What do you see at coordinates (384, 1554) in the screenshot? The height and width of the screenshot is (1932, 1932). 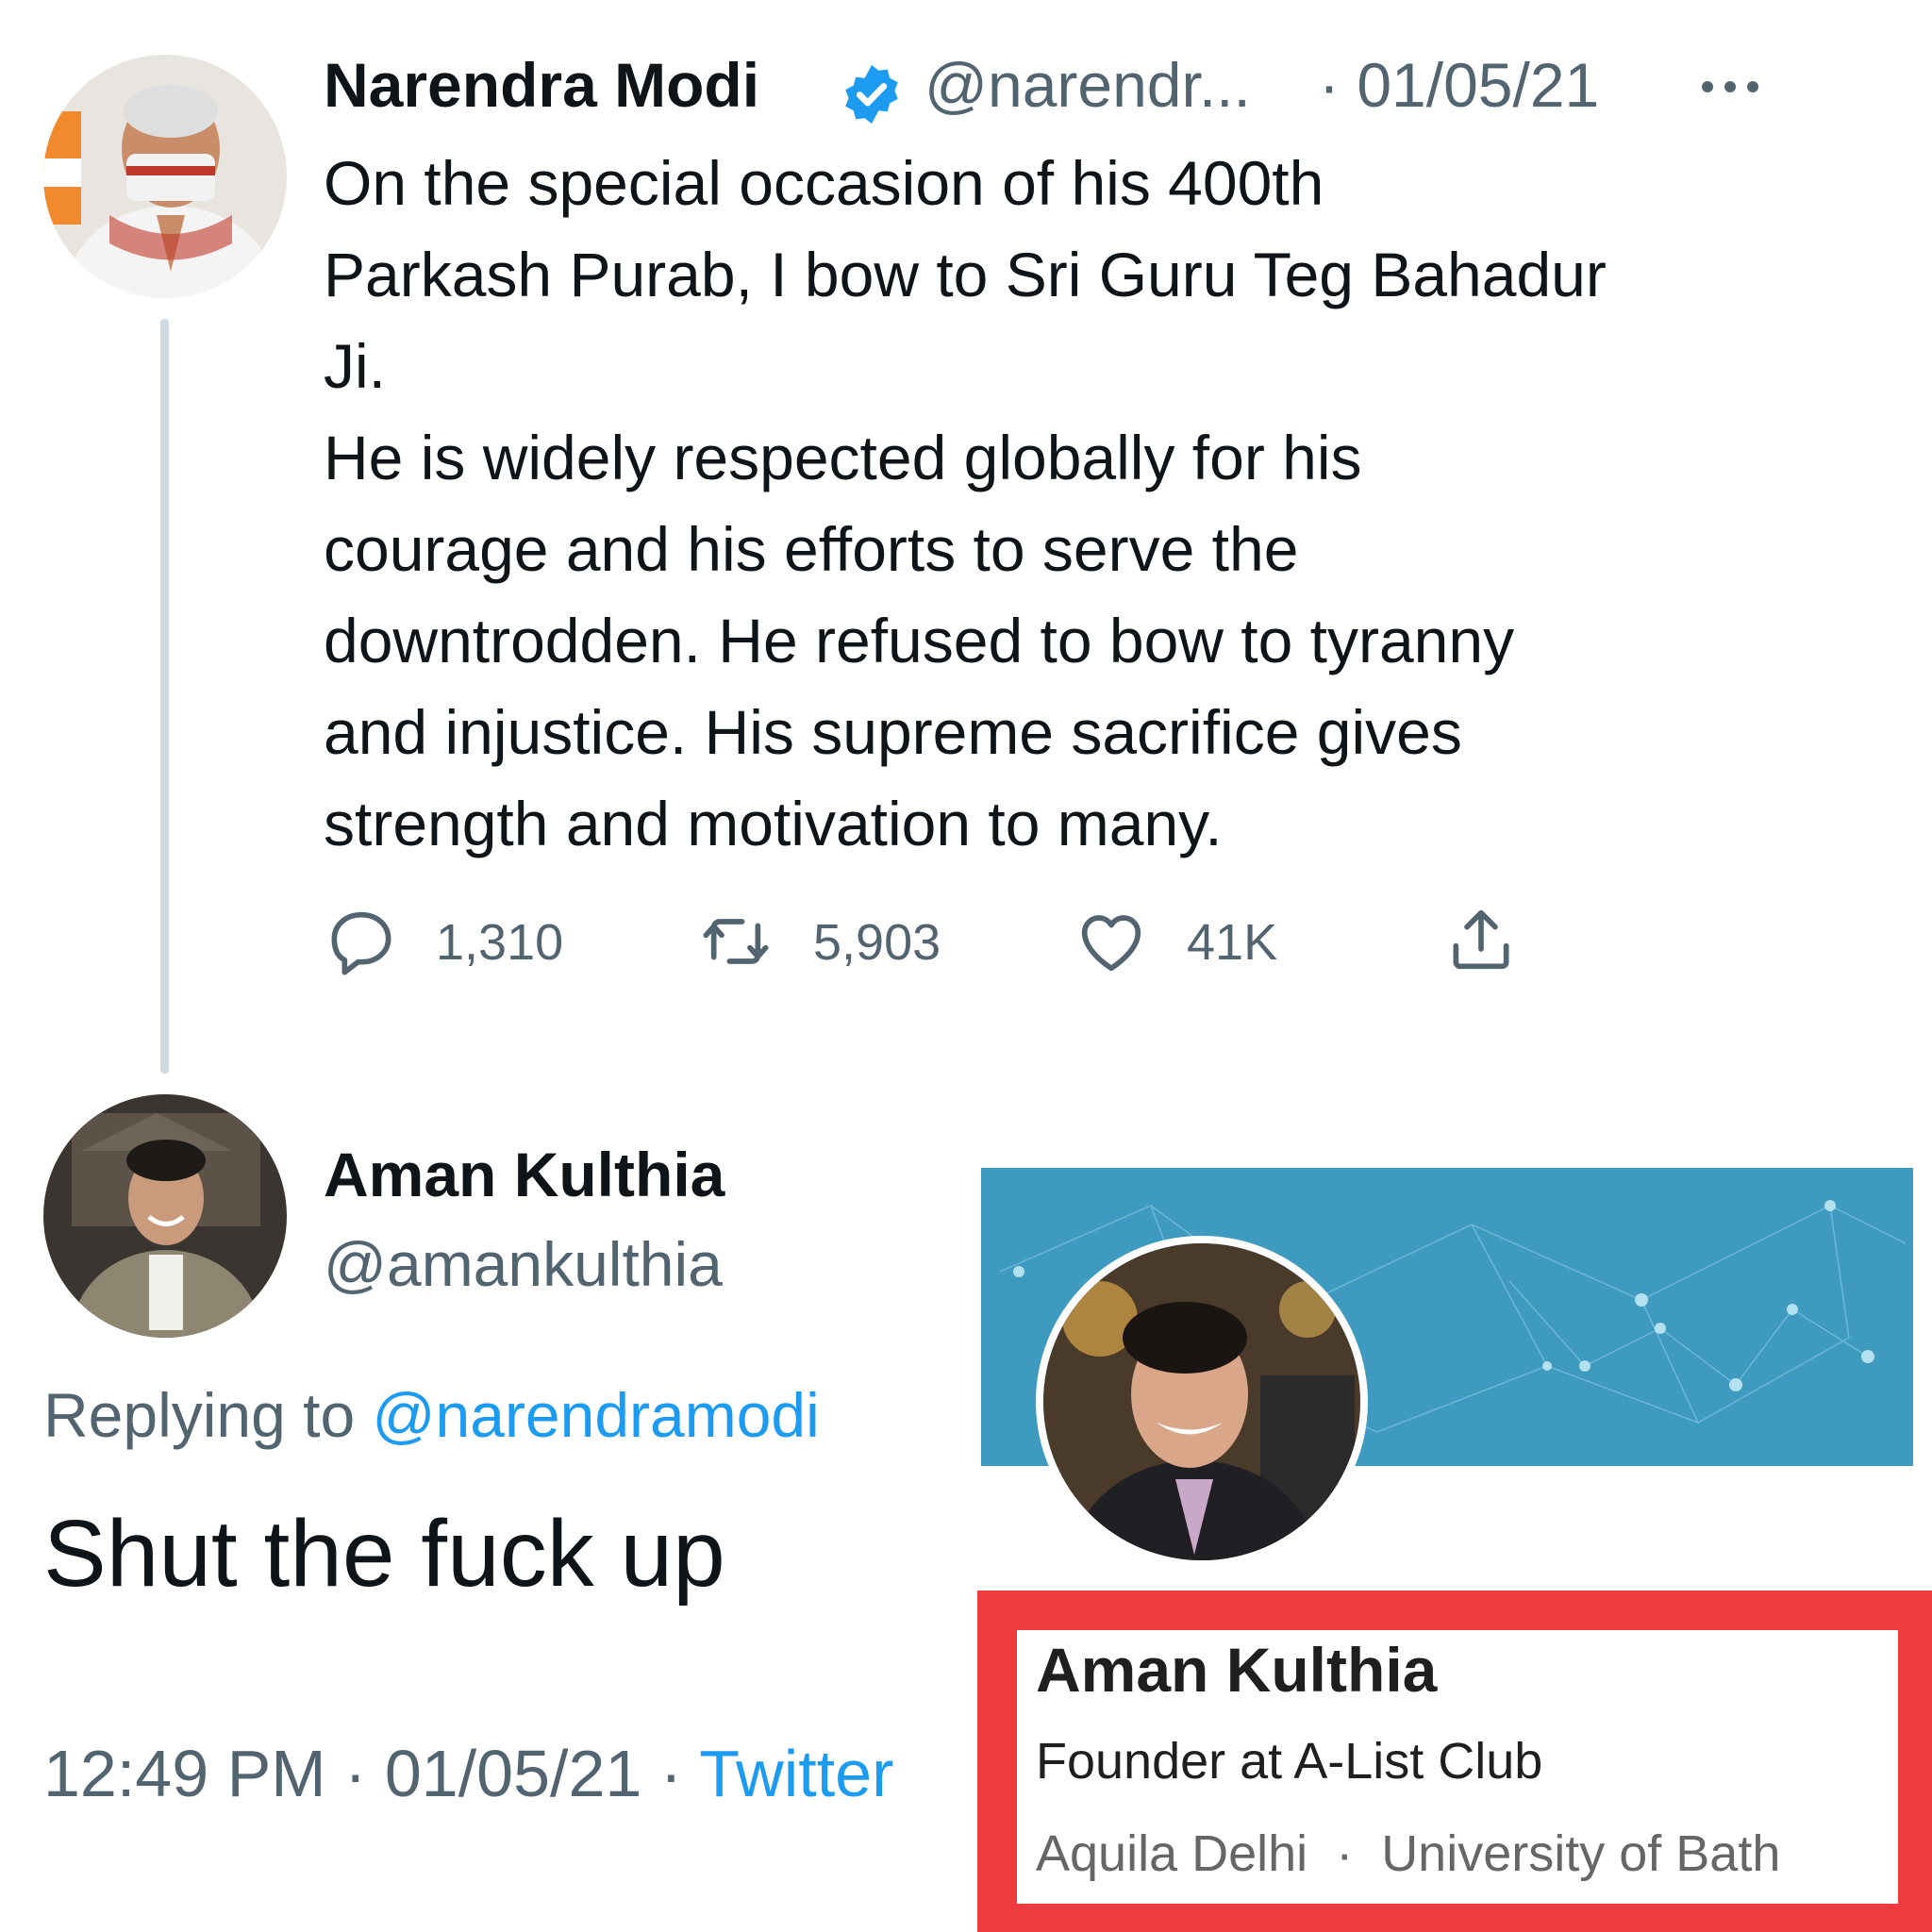 I see `reply-tweet-text: Shut the fuck up` at bounding box center [384, 1554].